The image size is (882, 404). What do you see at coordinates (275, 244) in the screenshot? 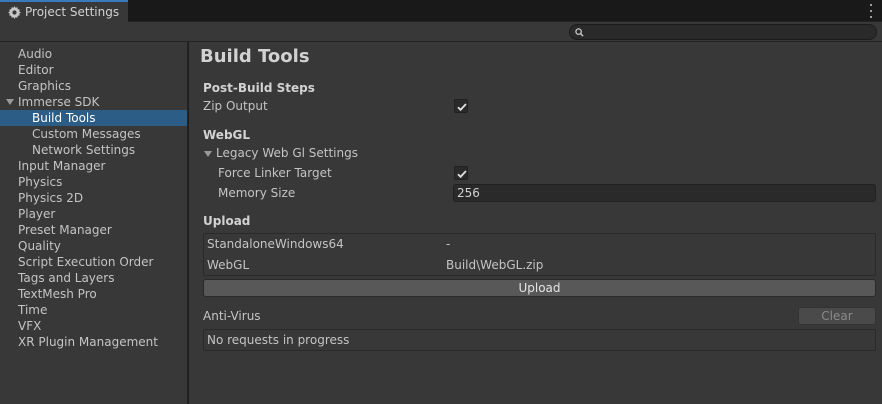
I see `upload-platform: StandaloneWindows64` at bounding box center [275, 244].